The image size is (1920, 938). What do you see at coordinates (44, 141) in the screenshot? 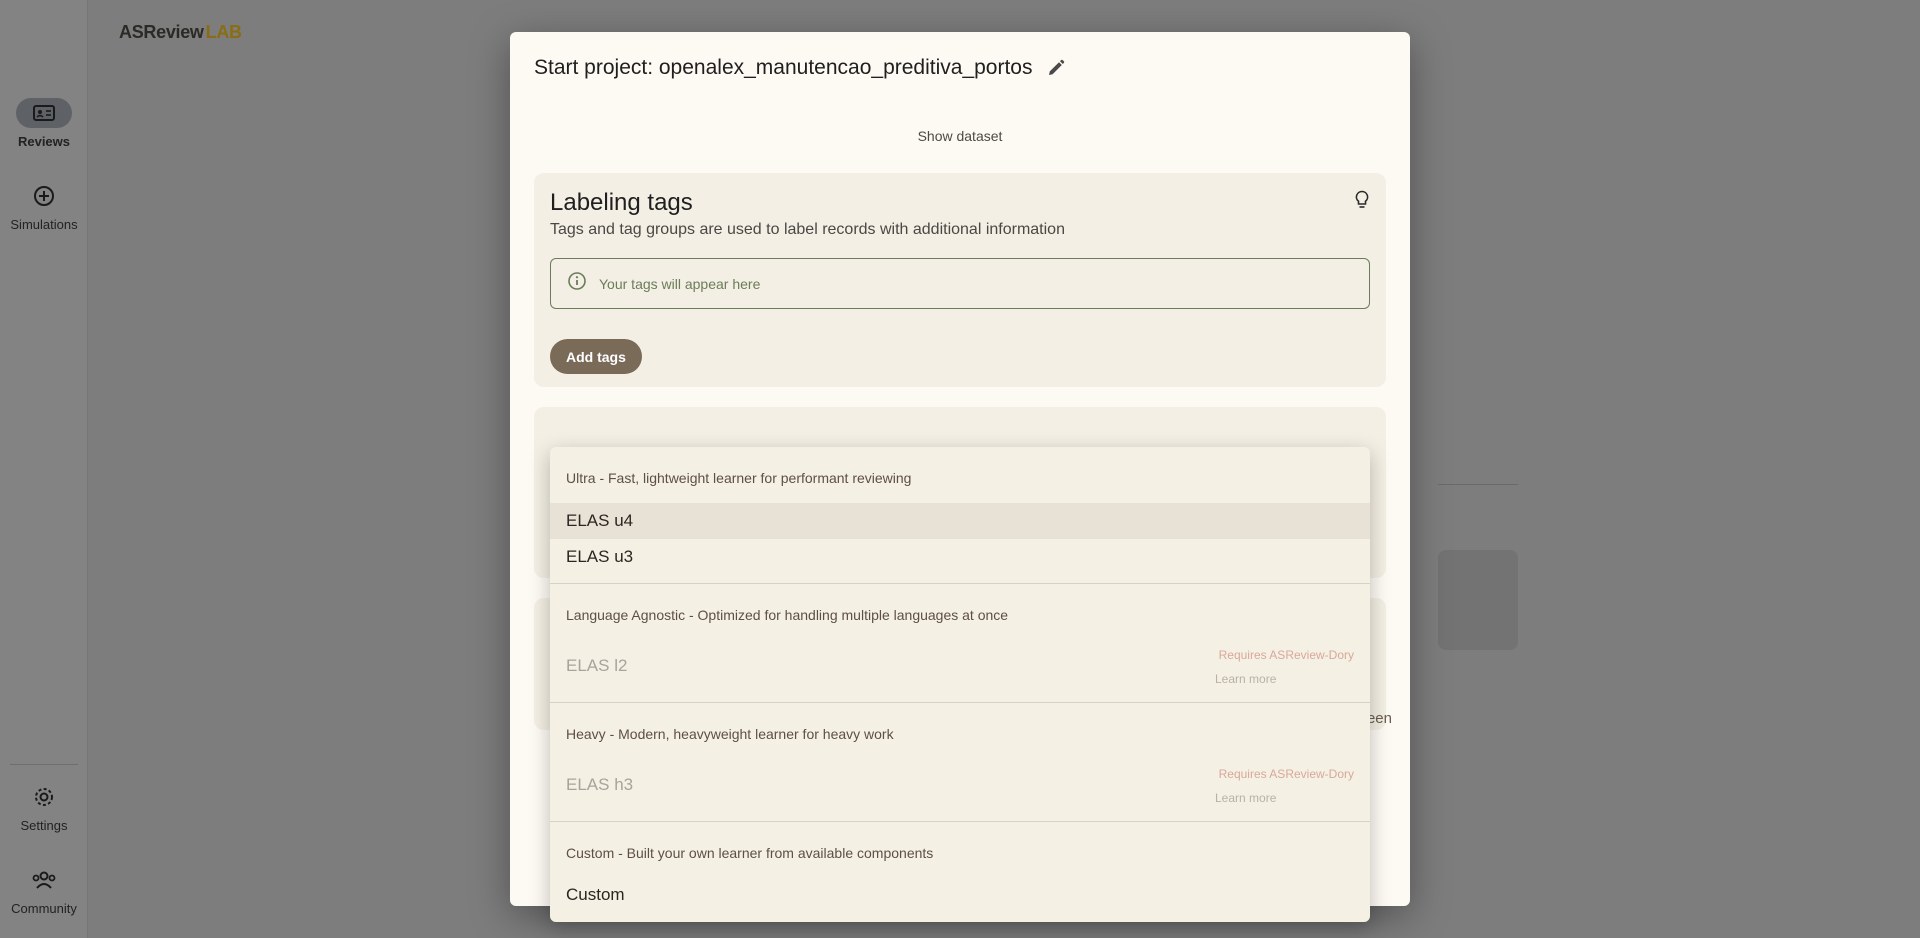
I see `nav-label: Reviews` at bounding box center [44, 141].